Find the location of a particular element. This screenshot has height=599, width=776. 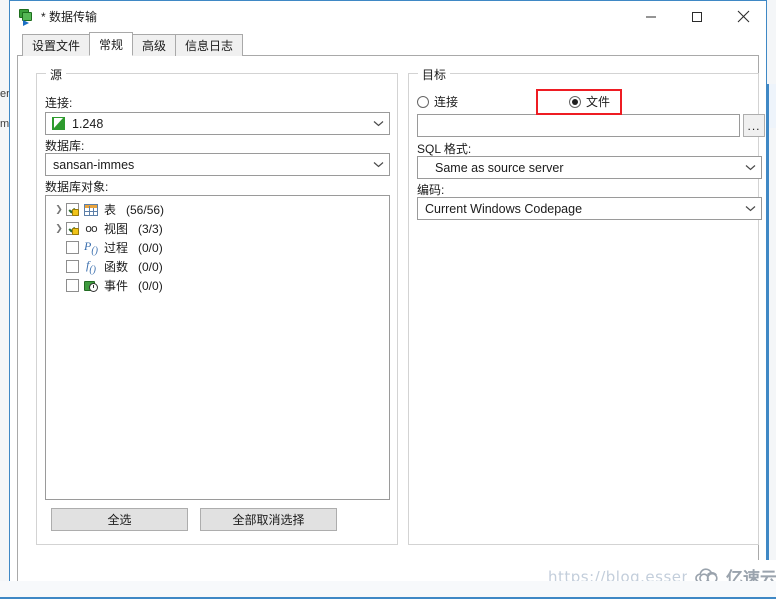

tab-message-log: 信息日志 is located at coordinates (209, 45).